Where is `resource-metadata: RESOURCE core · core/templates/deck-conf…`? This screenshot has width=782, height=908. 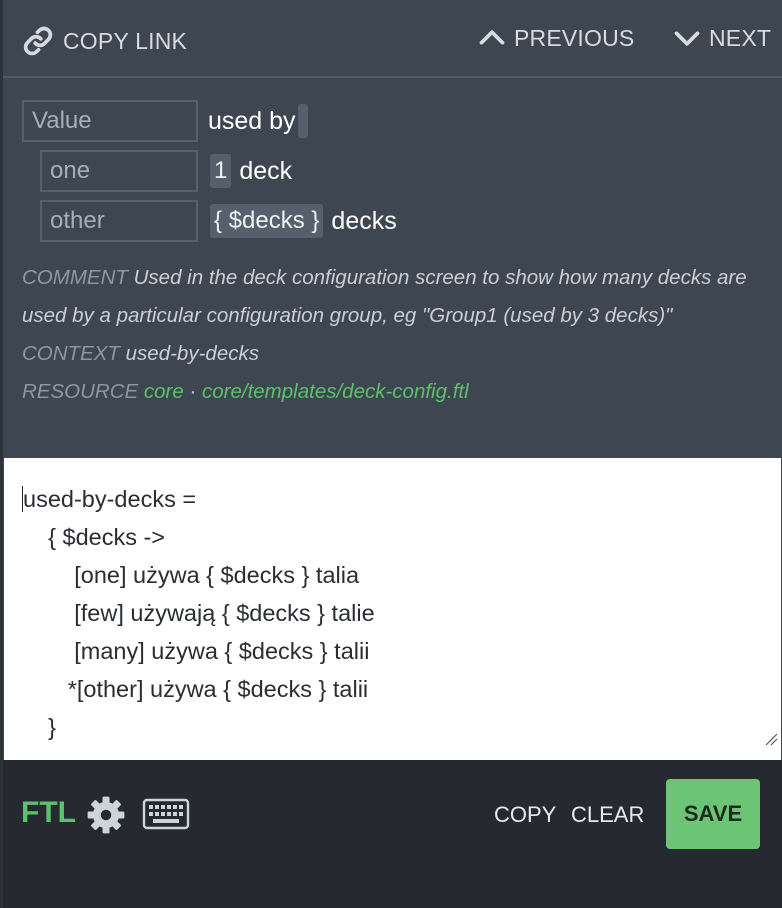
resource-metadata: RESOURCE core · core/templates/deck-conf… is located at coordinates (397, 392).